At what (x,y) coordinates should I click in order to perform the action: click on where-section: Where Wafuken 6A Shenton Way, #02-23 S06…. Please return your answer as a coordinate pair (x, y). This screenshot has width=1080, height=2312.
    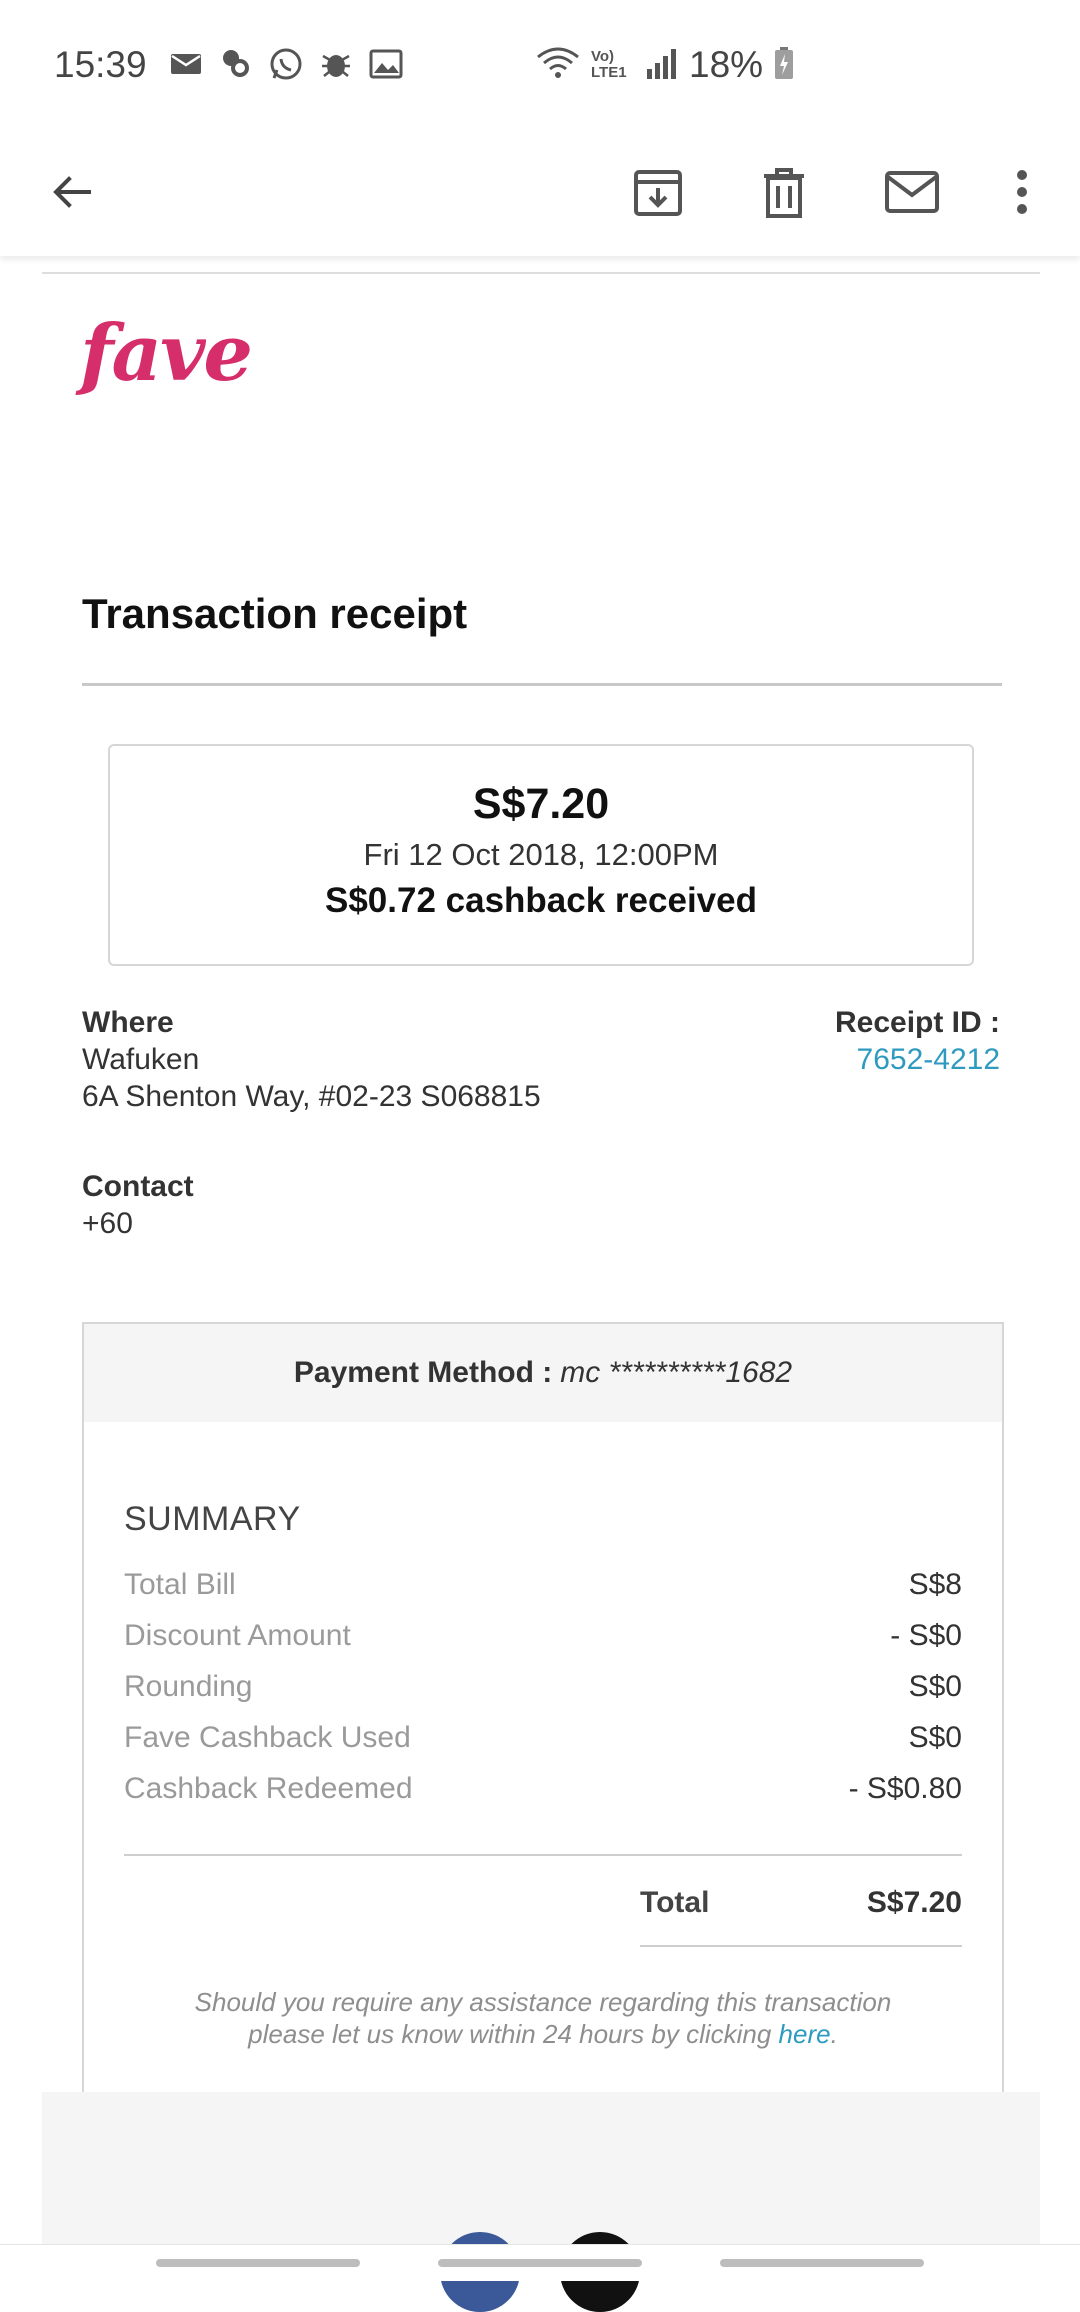
    Looking at the image, I should click on (311, 1059).